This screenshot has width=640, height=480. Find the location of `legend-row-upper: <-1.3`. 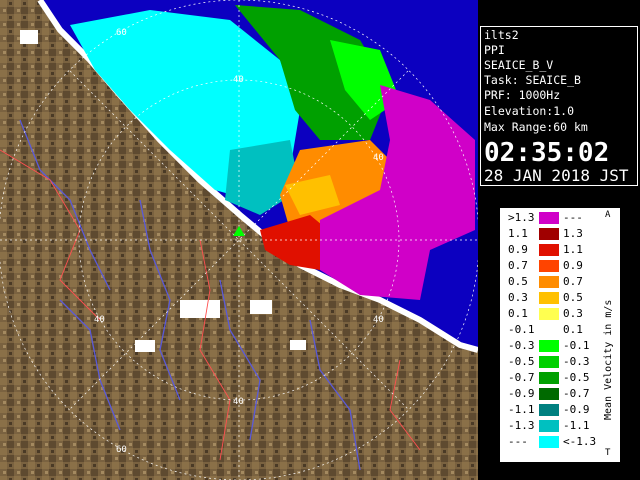

legend-row-upper: <-1.3 is located at coordinates (580, 441).